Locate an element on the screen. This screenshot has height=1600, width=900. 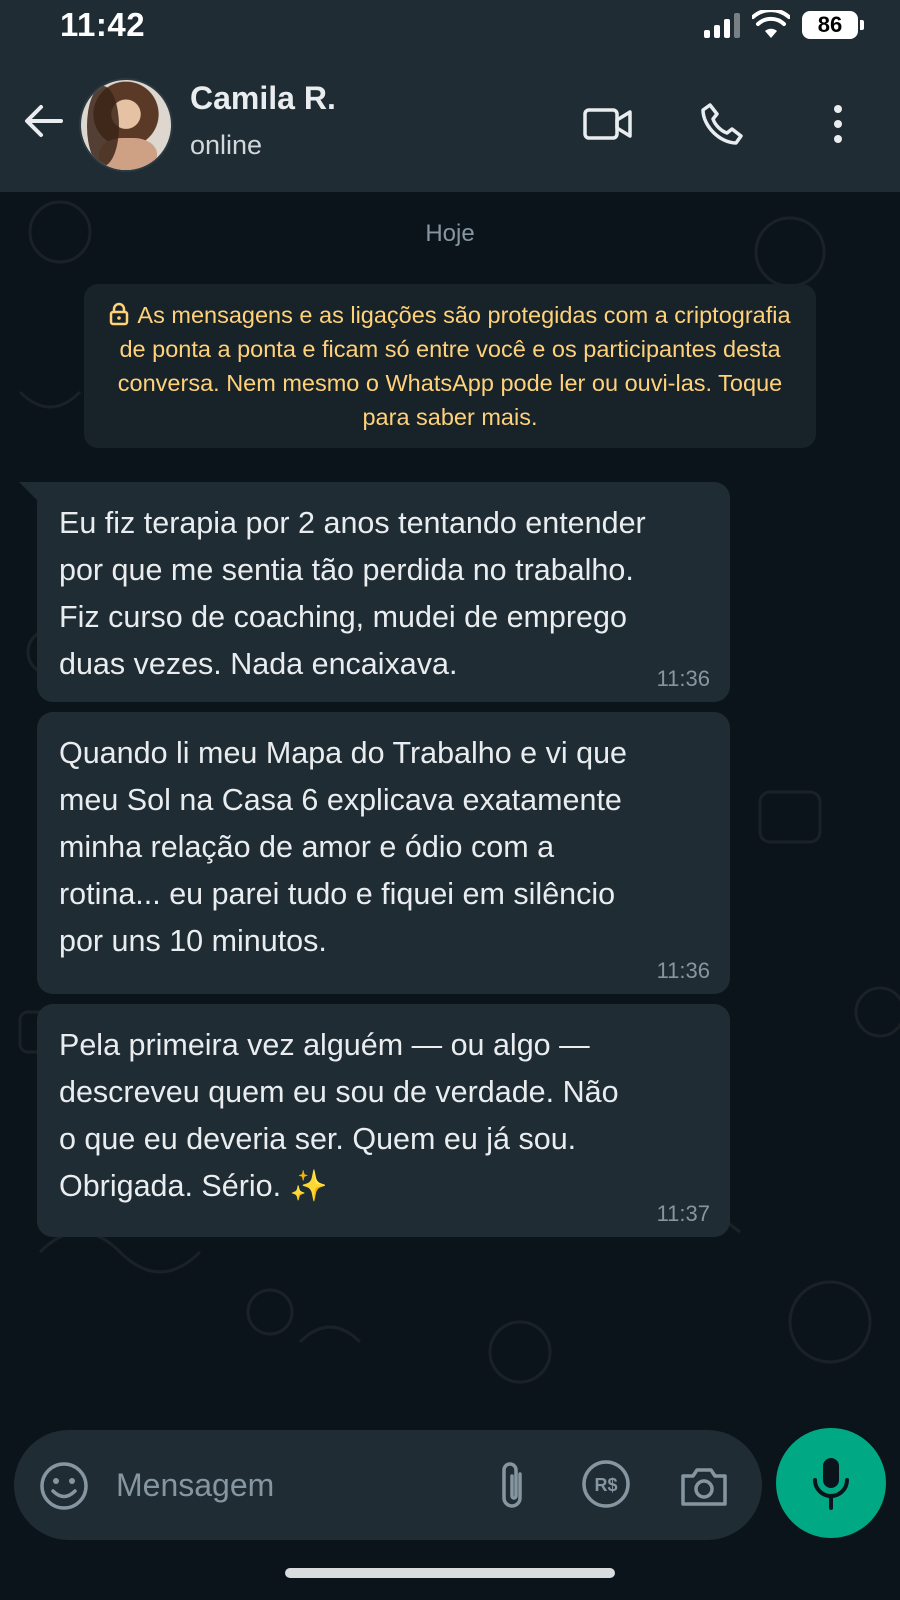
chat-header: Camila R. online is located at coordinates (450, 121).